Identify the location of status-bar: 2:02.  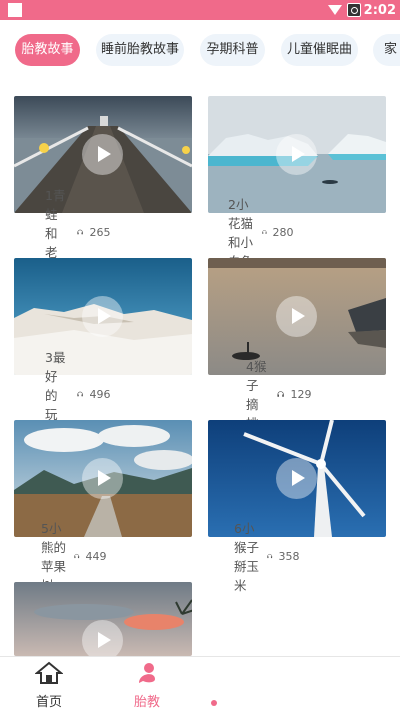
(200, 10).